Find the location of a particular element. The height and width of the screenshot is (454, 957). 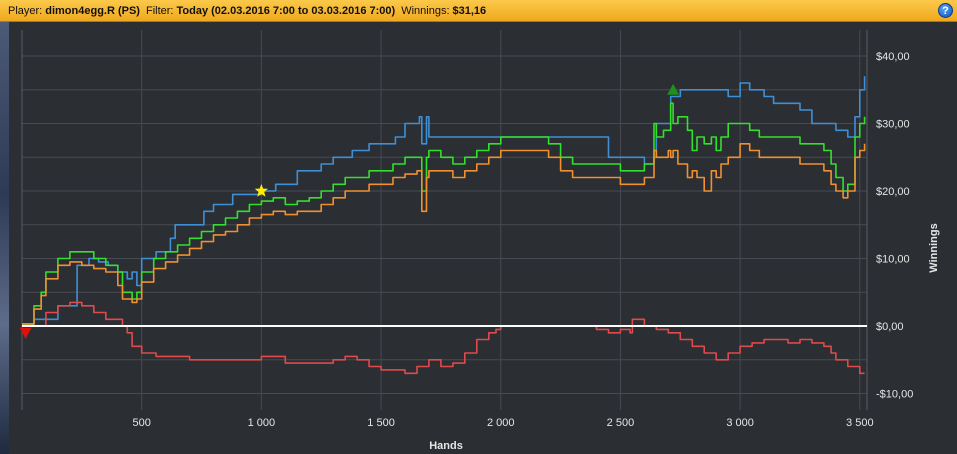

y-tick-label: $0,00 is located at coordinates (890, 327).